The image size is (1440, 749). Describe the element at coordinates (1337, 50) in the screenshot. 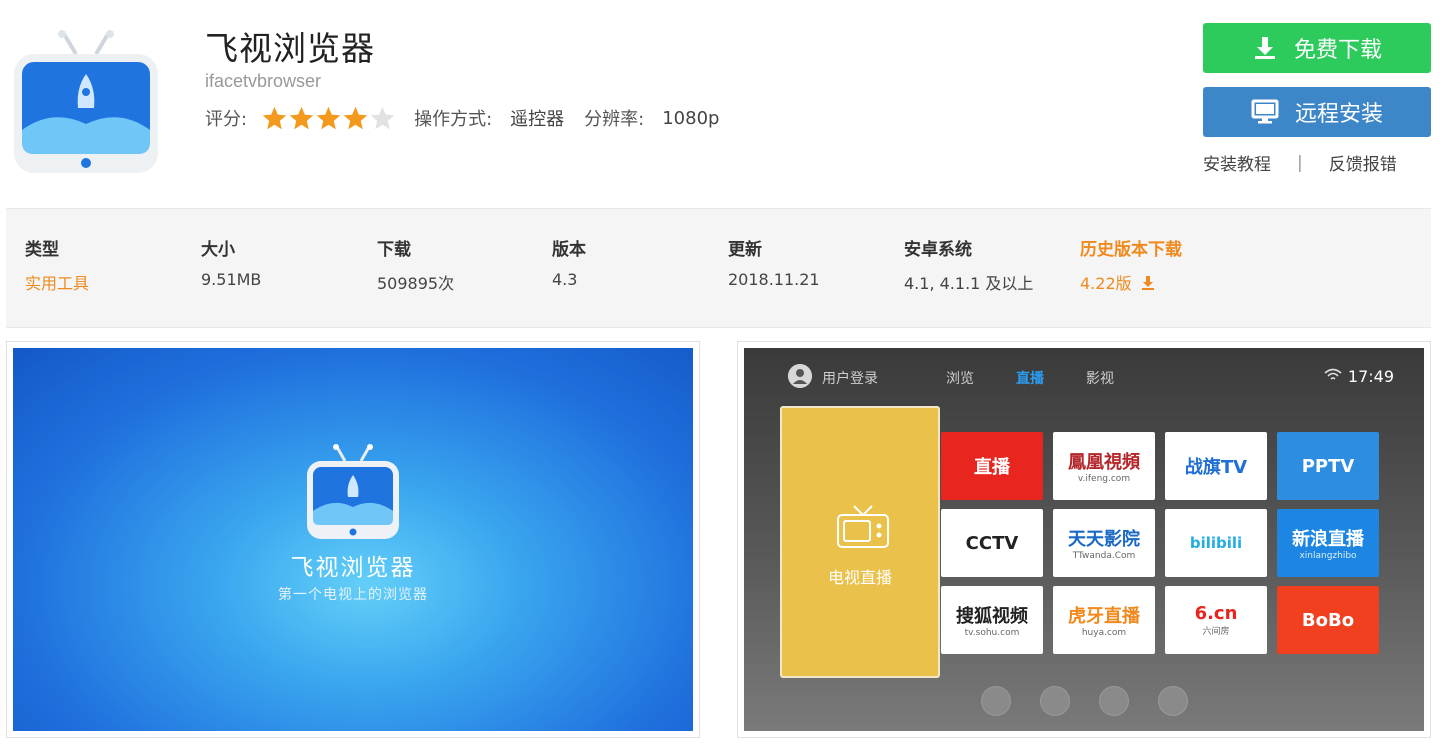

I see `free-download-label: 免费下载` at that location.